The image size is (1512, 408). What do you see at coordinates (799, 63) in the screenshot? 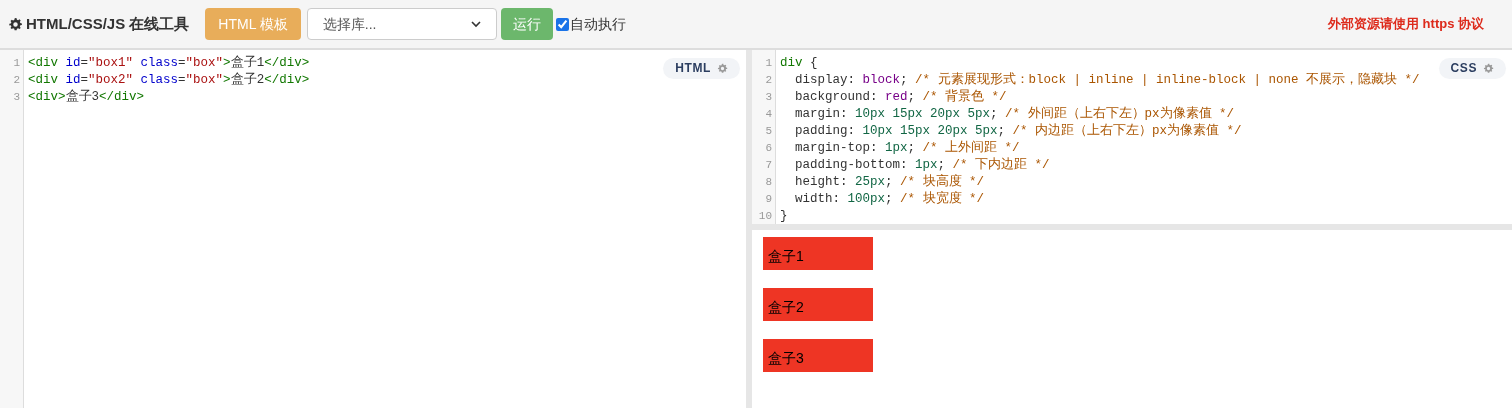
I see `code-line: div {` at bounding box center [799, 63].